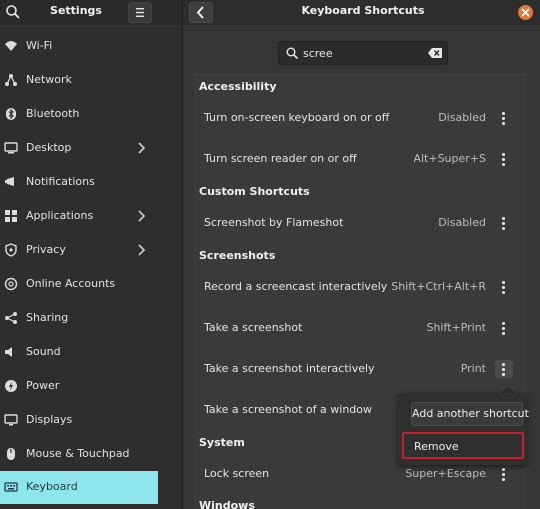 This screenshot has height=509, width=540. Describe the element at coordinates (53, 113) in the screenshot. I see `sidebar-item-label: Bluetooth` at that location.